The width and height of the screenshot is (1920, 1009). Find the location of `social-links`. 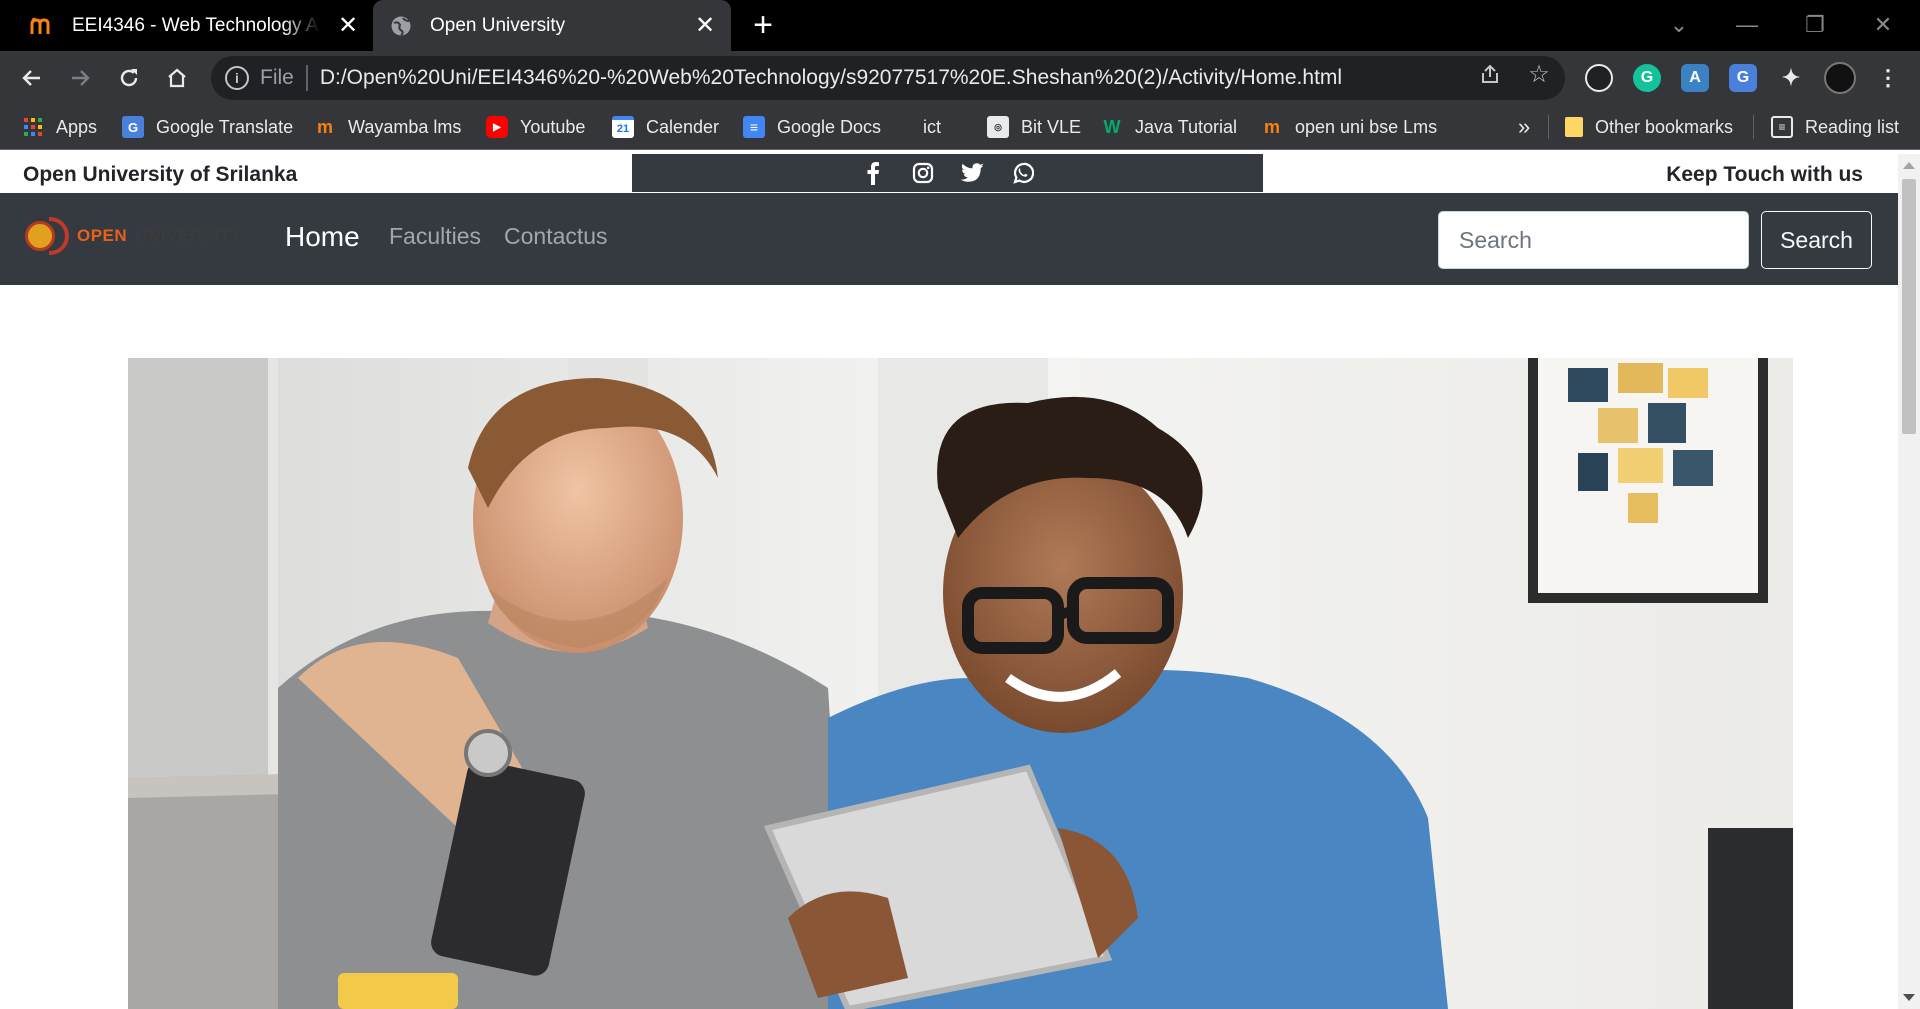

social-links is located at coordinates (947, 173).